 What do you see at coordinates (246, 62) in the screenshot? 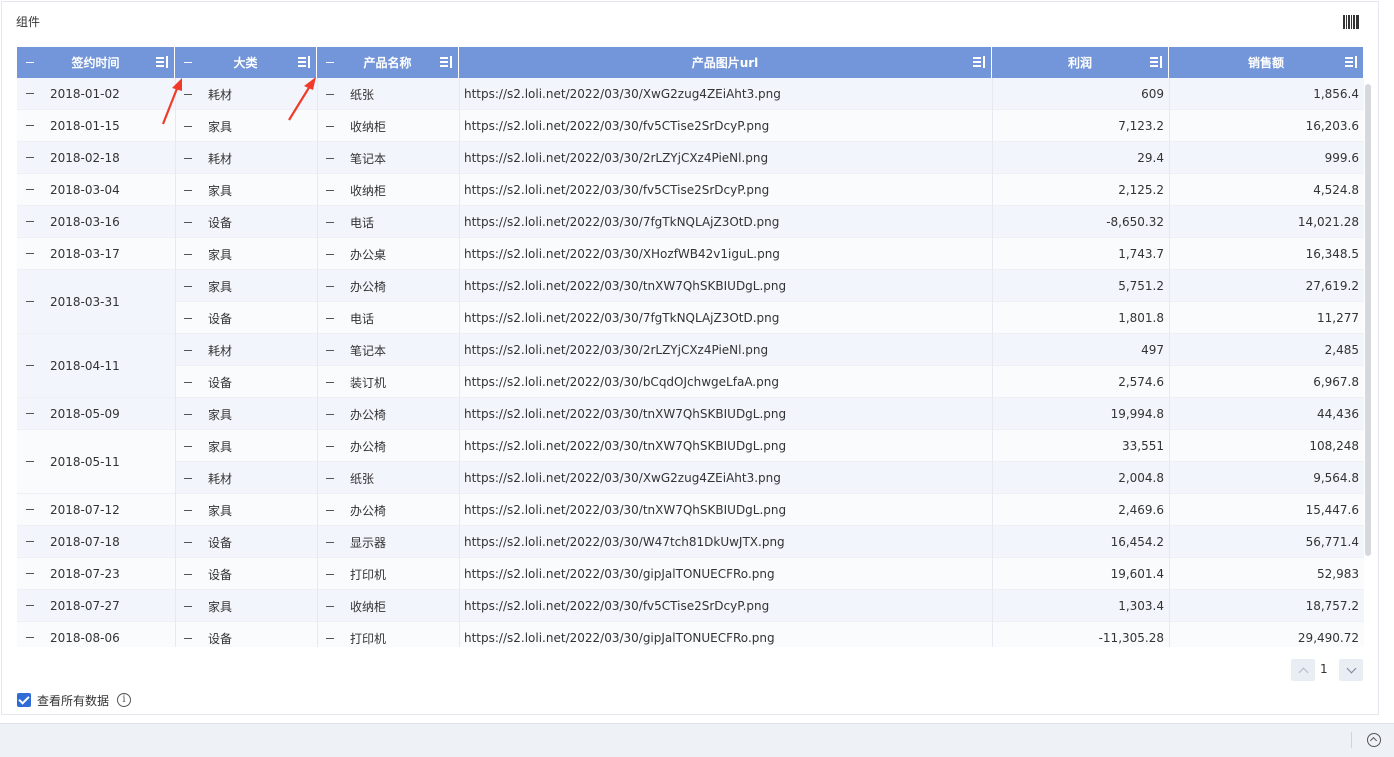
I see `column-header-1: 大类` at bounding box center [246, 62].